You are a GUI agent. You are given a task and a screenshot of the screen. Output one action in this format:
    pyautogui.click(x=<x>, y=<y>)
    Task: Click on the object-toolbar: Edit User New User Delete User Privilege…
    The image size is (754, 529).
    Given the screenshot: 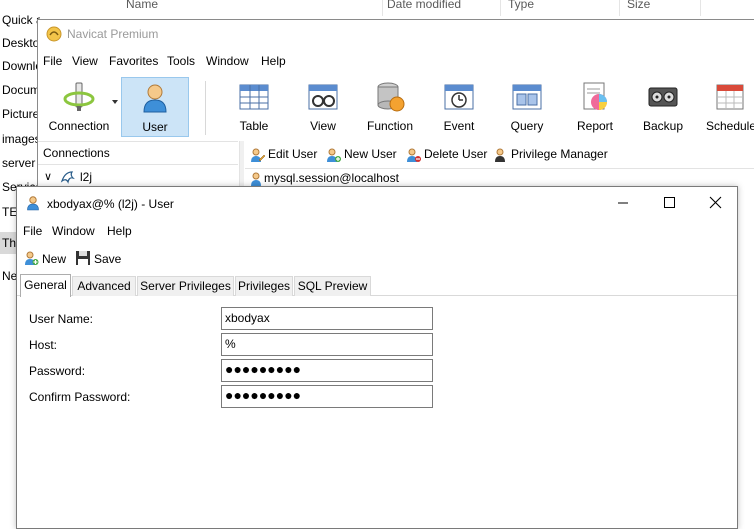 What is the action you would take?
    pyautogui.click(x=499, y=154)
    